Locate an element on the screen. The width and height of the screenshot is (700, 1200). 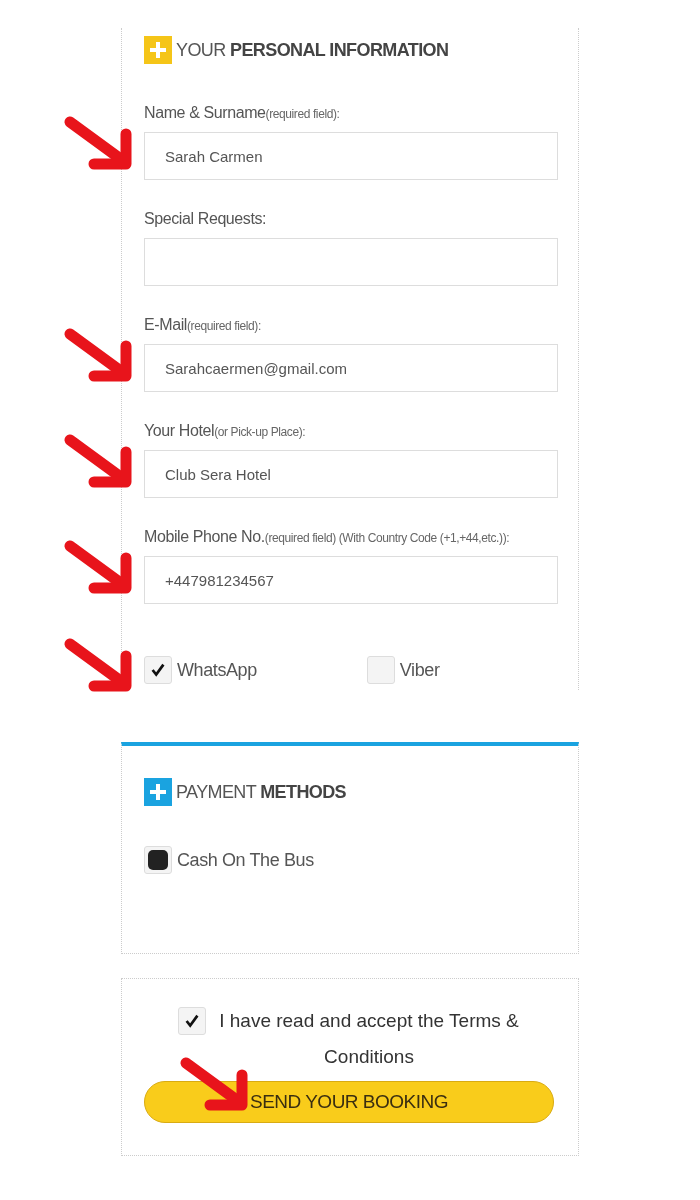
field-label: Mobile Phone No.(required field) (With Country Code (+1,+44,etc.)): is located at coordinates (327, 537).